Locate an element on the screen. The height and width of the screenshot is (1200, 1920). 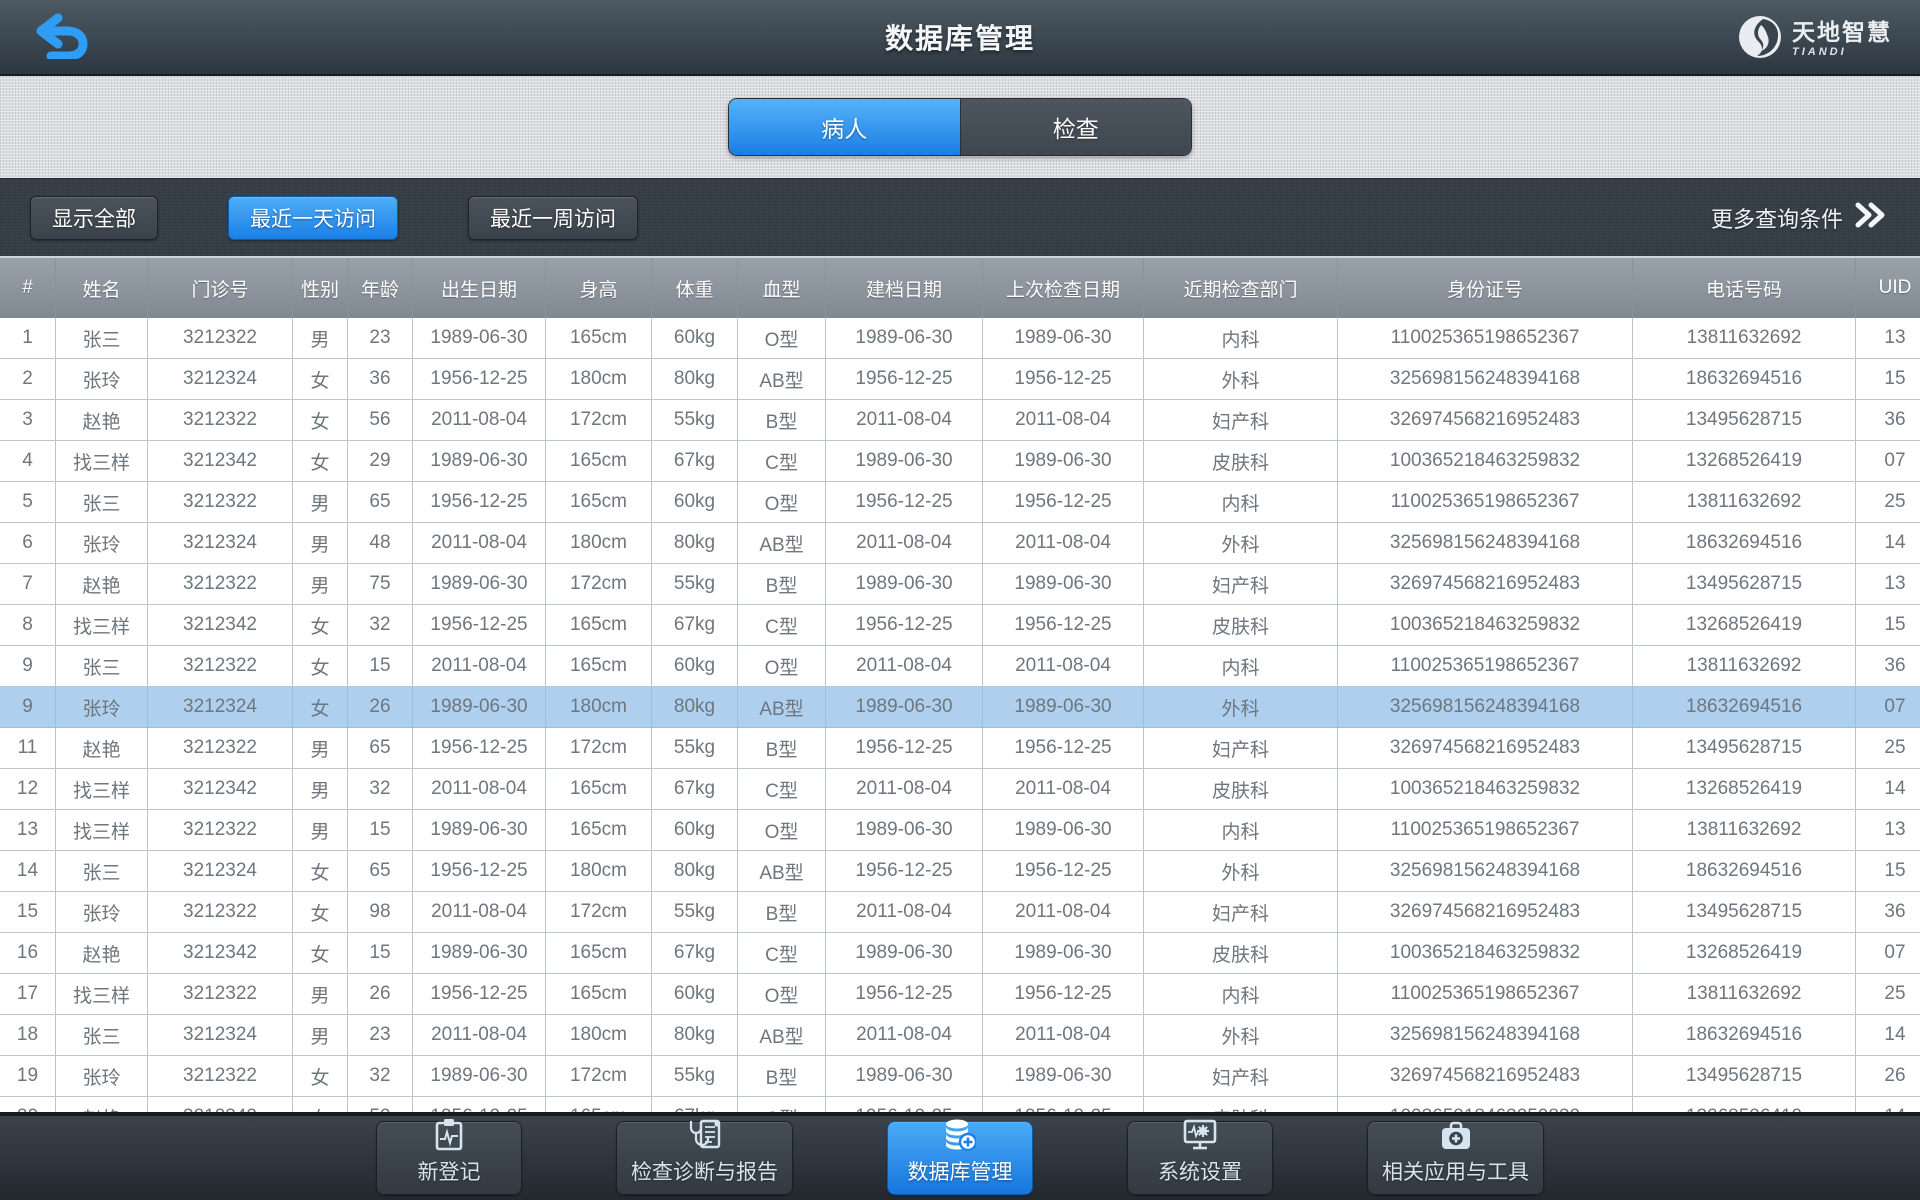
brand-name: 天地智慧 is located at coordinates (1842, 32).